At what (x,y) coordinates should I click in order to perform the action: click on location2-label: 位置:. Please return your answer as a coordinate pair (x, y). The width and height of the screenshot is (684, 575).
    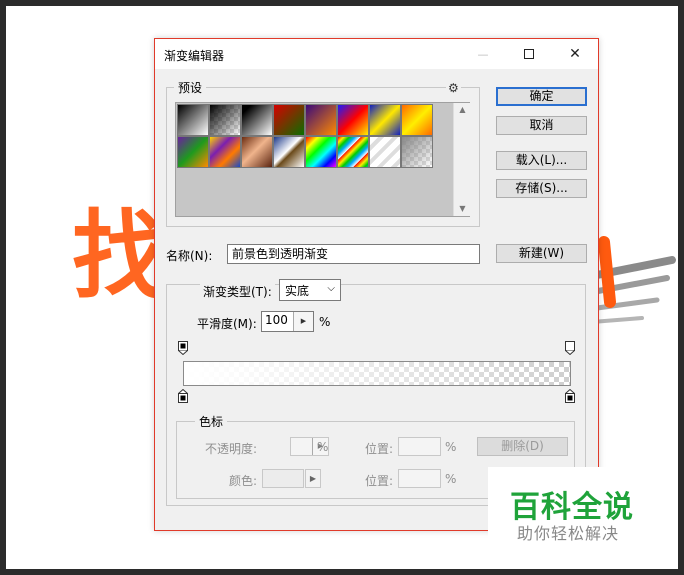
    Looking at the image, I should click on (379, 481).